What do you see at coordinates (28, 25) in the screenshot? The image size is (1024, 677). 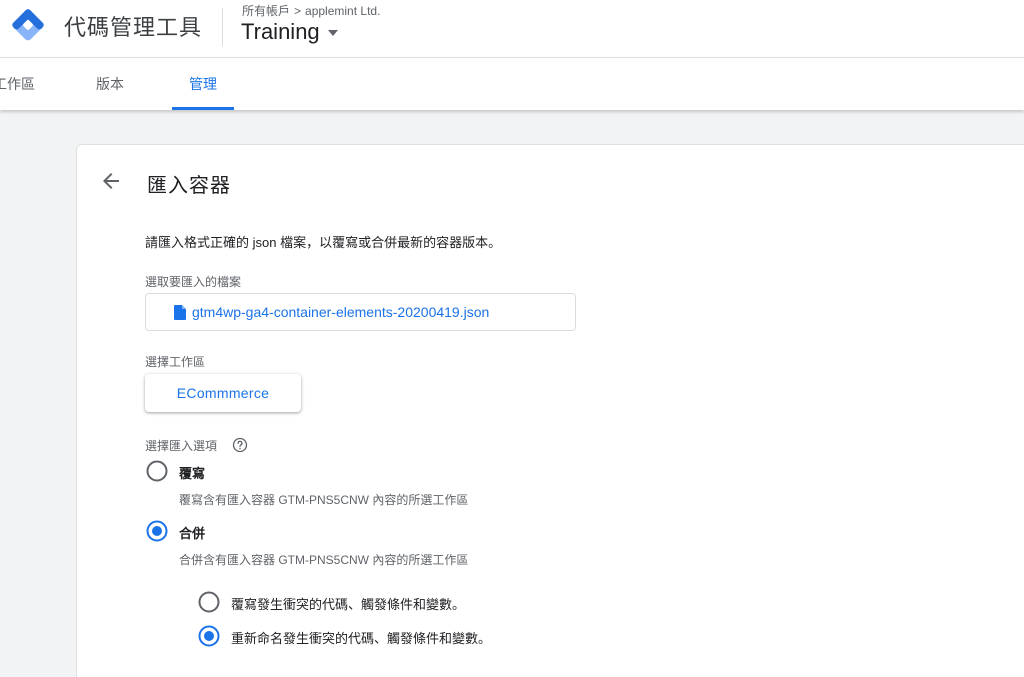 I see `gtm-logo-icon` at bounding box center [28, 25].